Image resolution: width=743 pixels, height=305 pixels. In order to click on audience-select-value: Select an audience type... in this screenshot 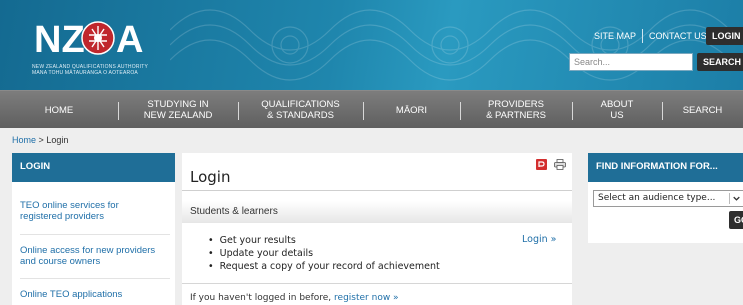, I will do `click(657, 198)`.